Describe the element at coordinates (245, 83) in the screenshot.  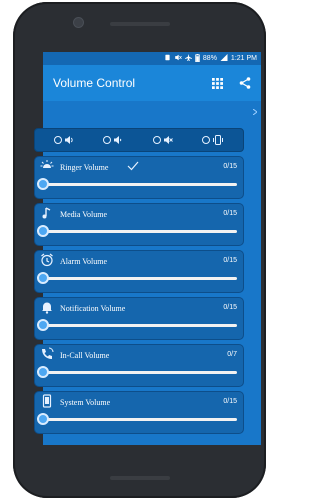
I see `share-icon` at that location.